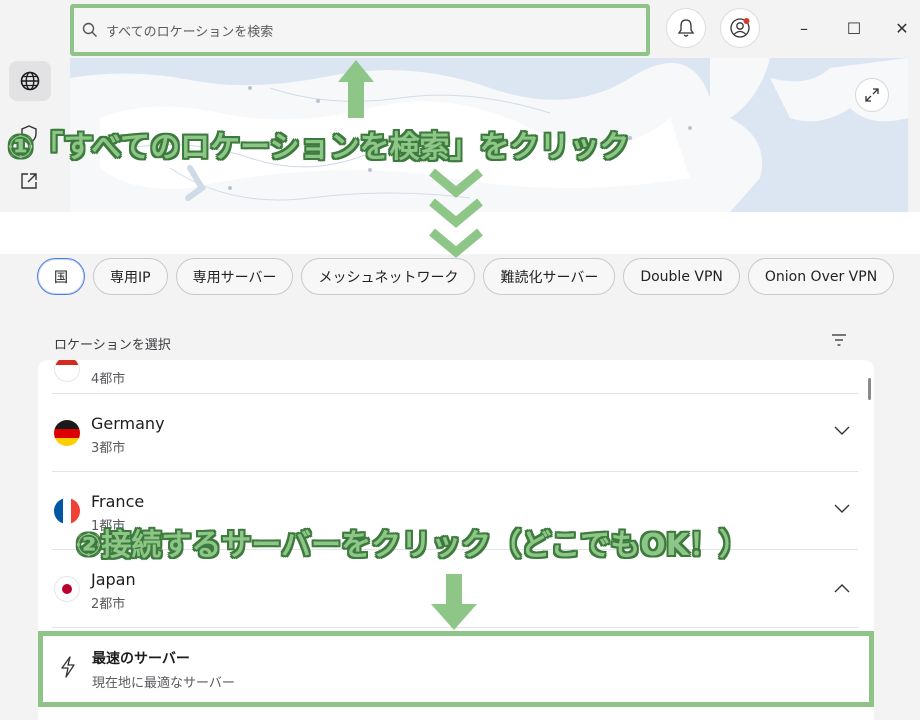 This screenshot has height=720, width=920. What do you see at coordinates (128, 423) in the screenshot?
I see `country-name: Germany` at bounding box center [128, 423].